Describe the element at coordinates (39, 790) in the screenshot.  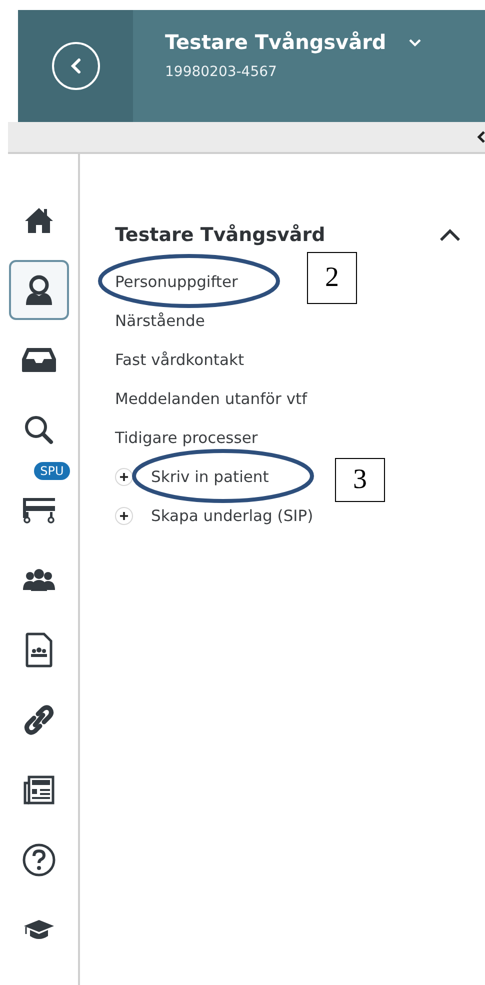
I see `newspaper-icon` at that location.